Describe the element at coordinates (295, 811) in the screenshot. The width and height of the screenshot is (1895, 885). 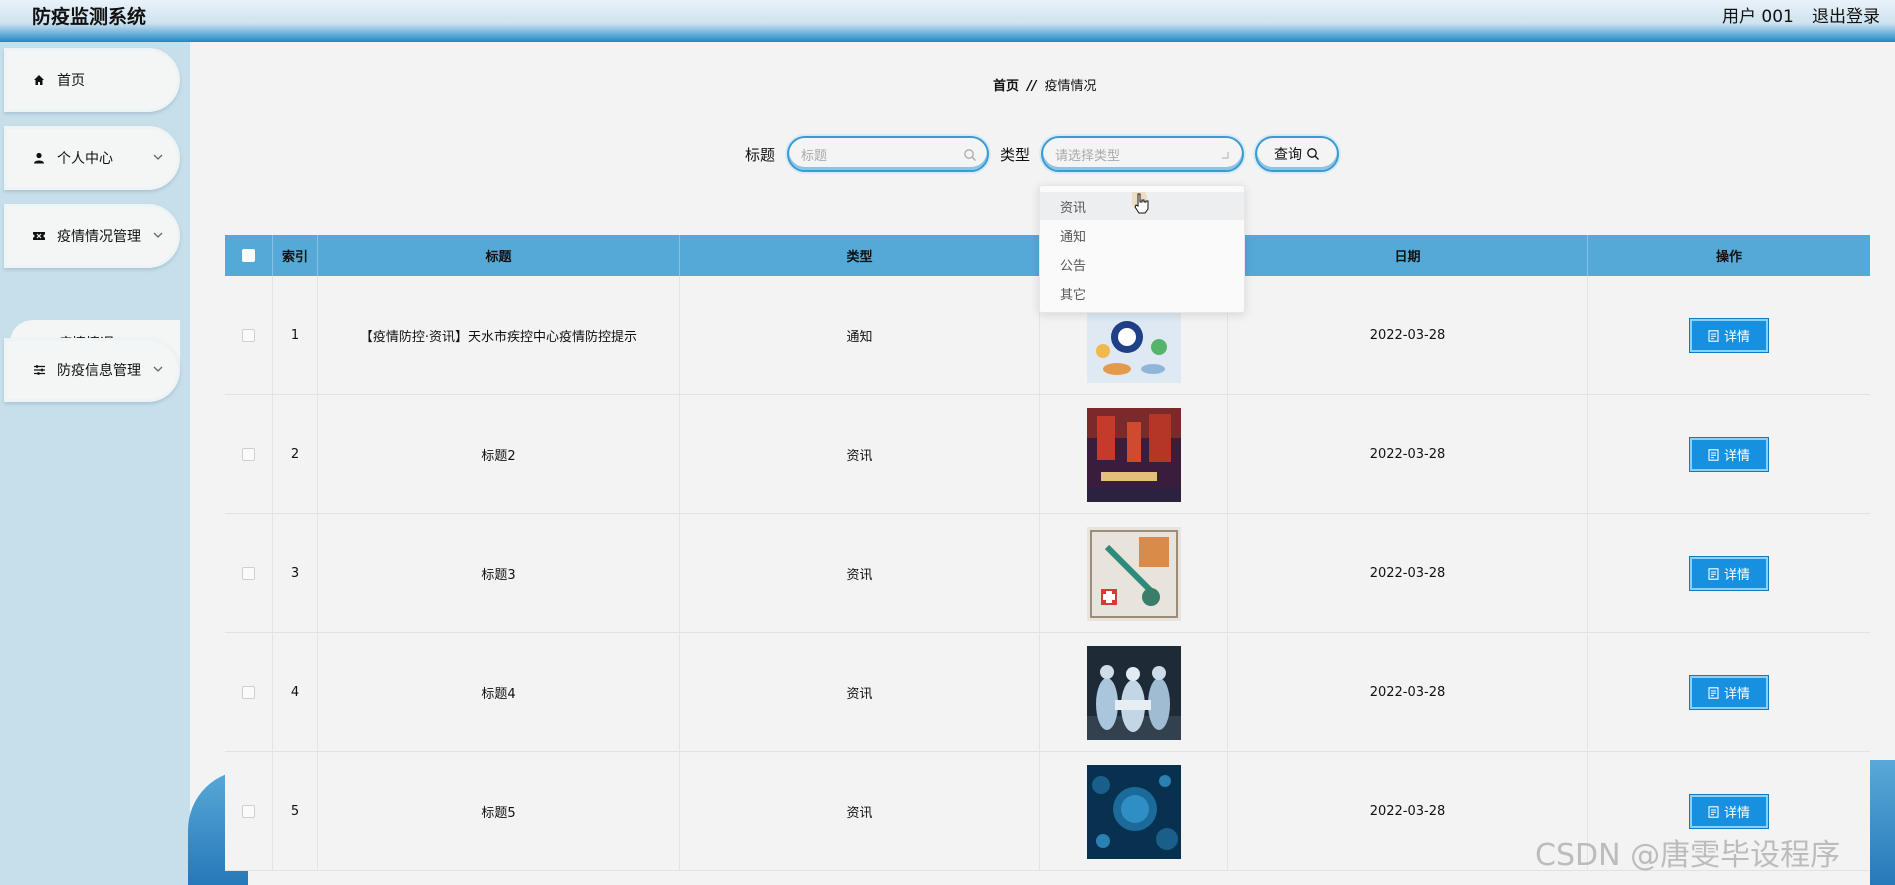
I see `index-cell: 5` at that location.